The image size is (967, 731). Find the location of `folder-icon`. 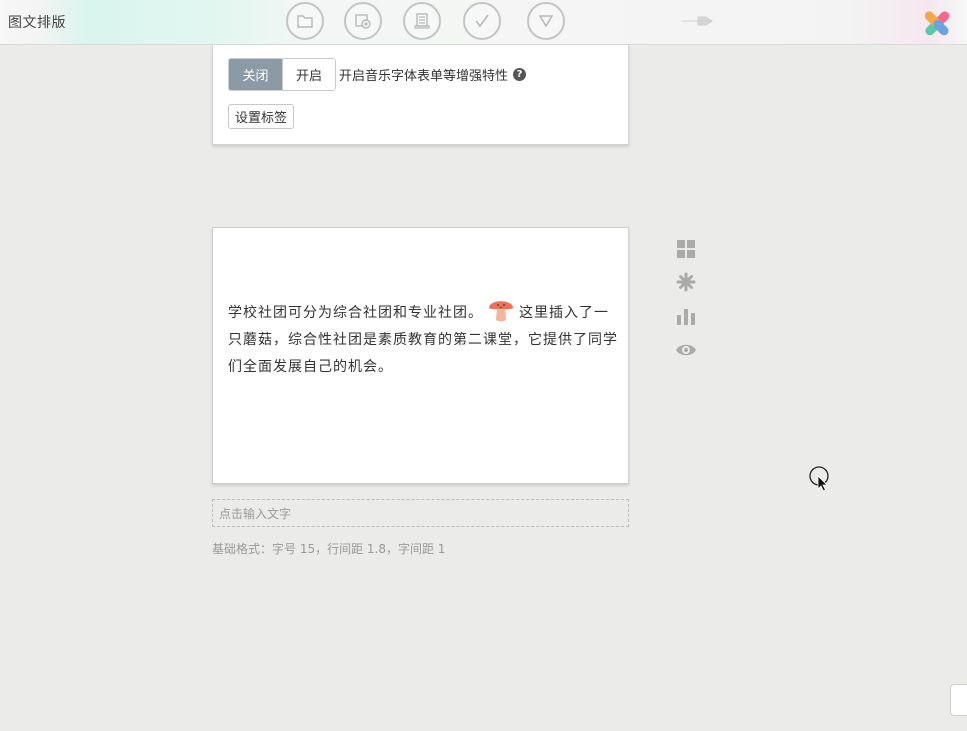

folder-icon is located at coordinates (305, 21).